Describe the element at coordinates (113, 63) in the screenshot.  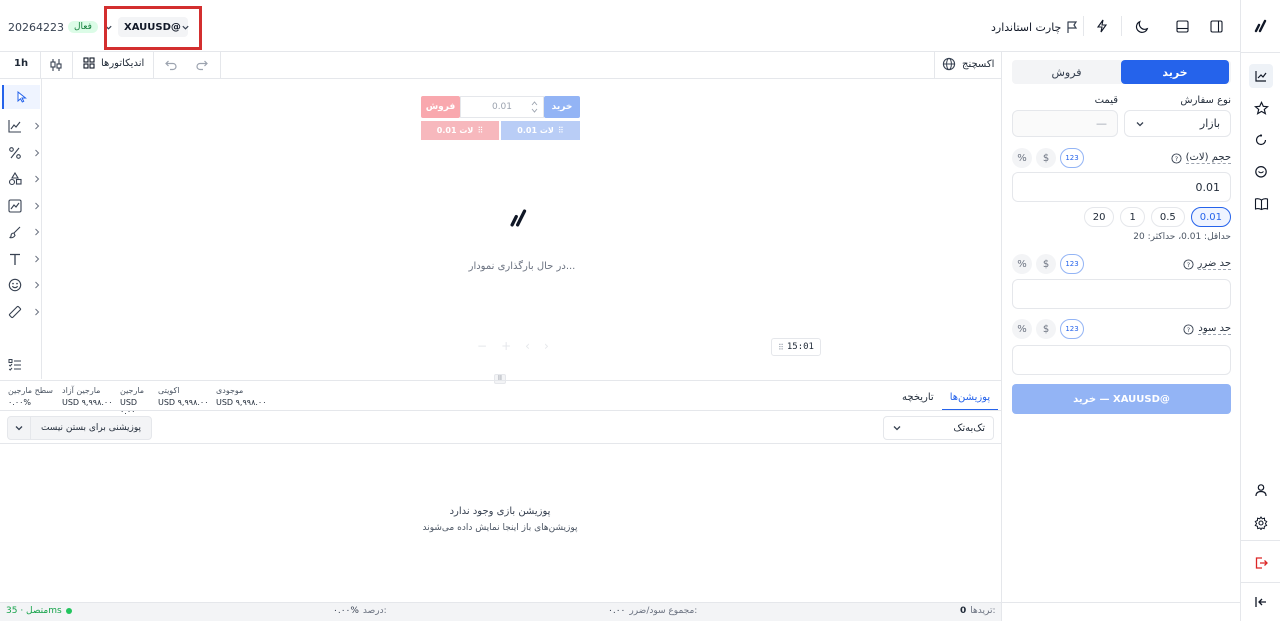
I see `indicators-button: اندیکاتورها` at that location.